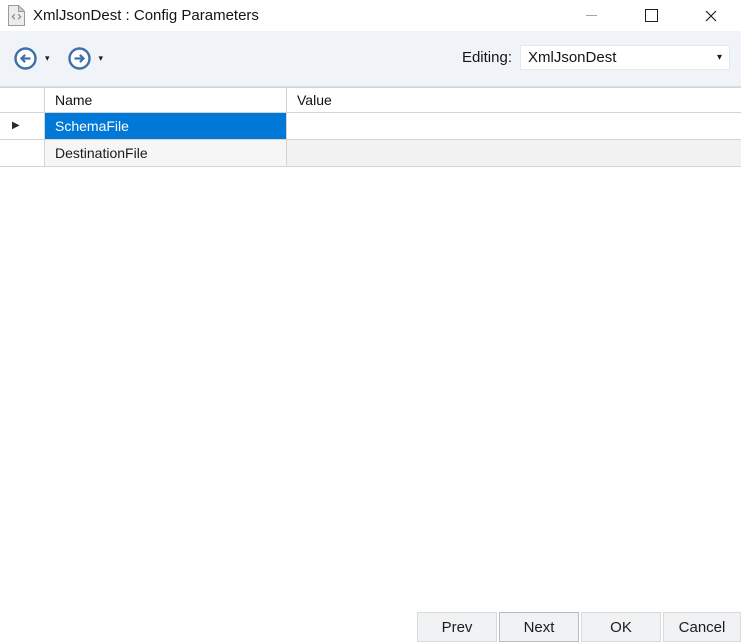 This screenshot has width=741, height=642. I want to click on forward-dropdown-caret: ▾, so click(101, 58).